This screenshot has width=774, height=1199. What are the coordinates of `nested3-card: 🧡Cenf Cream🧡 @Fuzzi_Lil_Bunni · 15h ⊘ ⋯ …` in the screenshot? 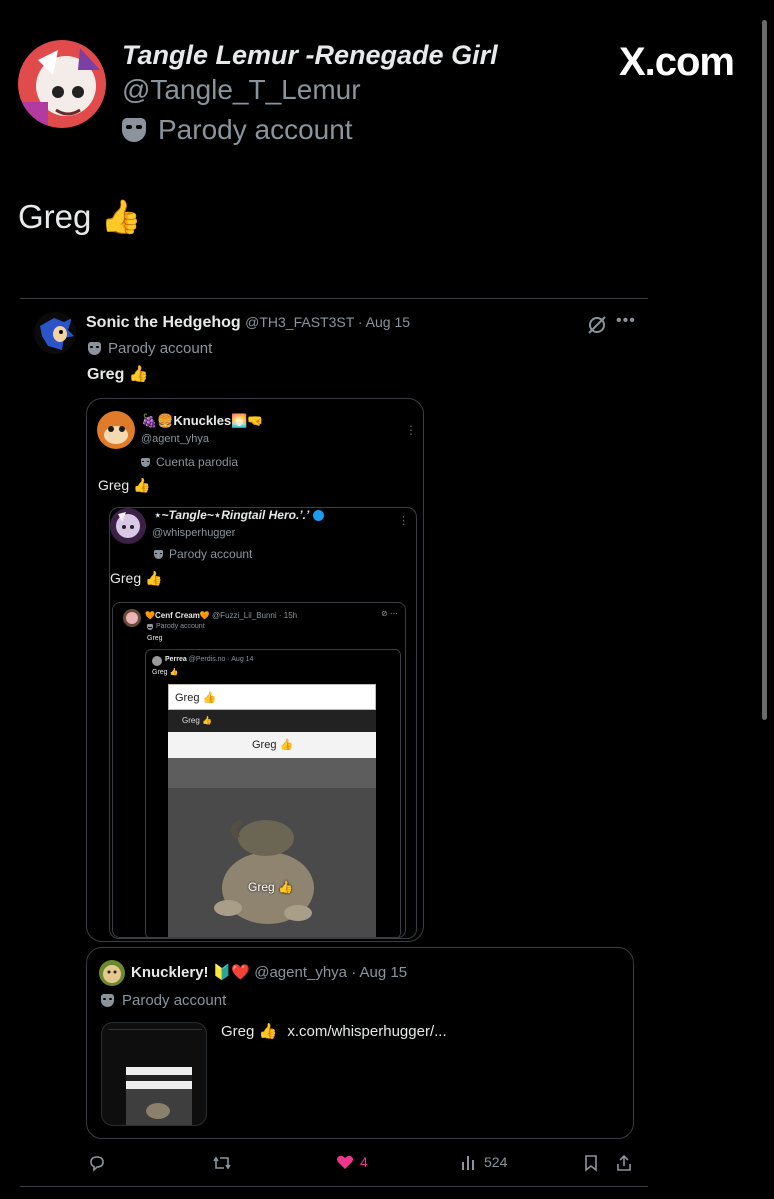 It's located at (259, 770).